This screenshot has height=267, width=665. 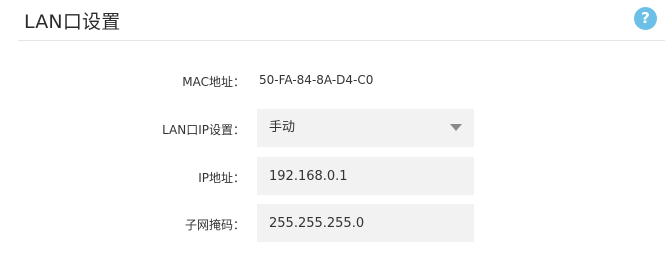 I want to click on ip-address-field, so click(x=364, y=176).